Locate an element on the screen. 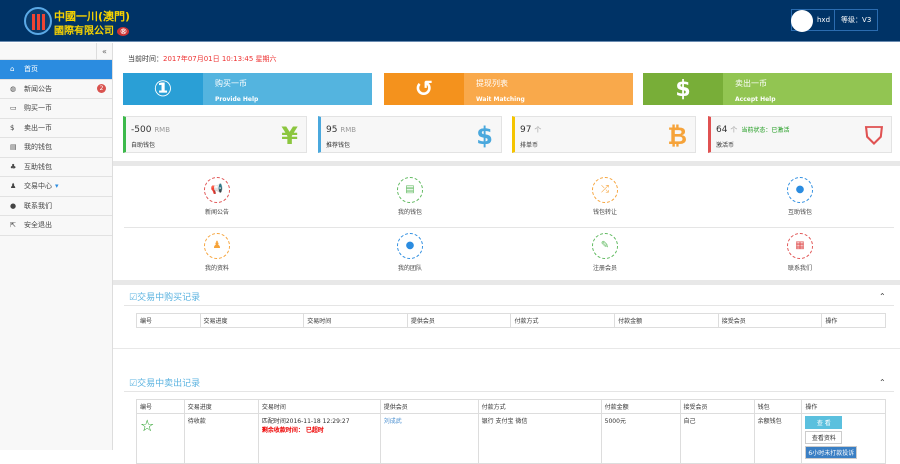 This screenshot has height=464, width=900. group-icon: ♣ is located at coordinates (13, 166).